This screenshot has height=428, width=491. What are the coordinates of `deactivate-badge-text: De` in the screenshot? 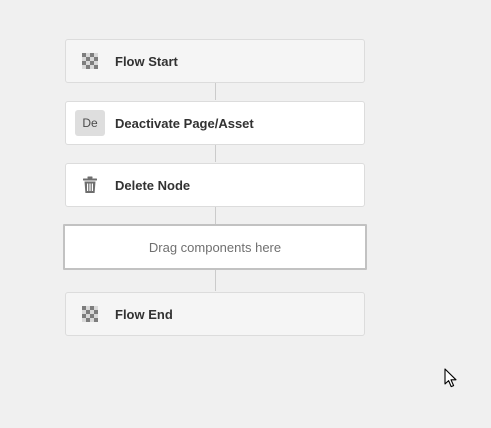 It's located at (90, 123).